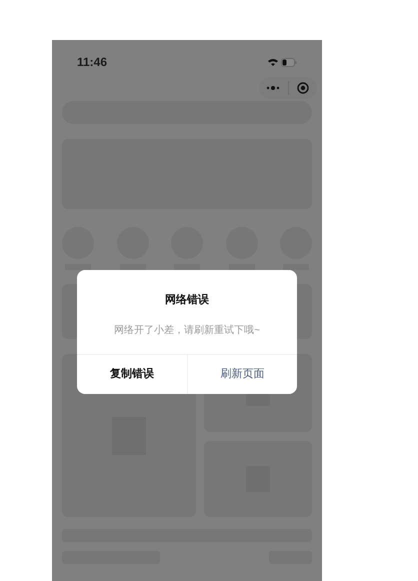 This screenshot has width=418, height=581. What do you see at coordinates (92, 62) in the screenshot?
I see `status-time: 11:46` at bounding box center [92, 62].